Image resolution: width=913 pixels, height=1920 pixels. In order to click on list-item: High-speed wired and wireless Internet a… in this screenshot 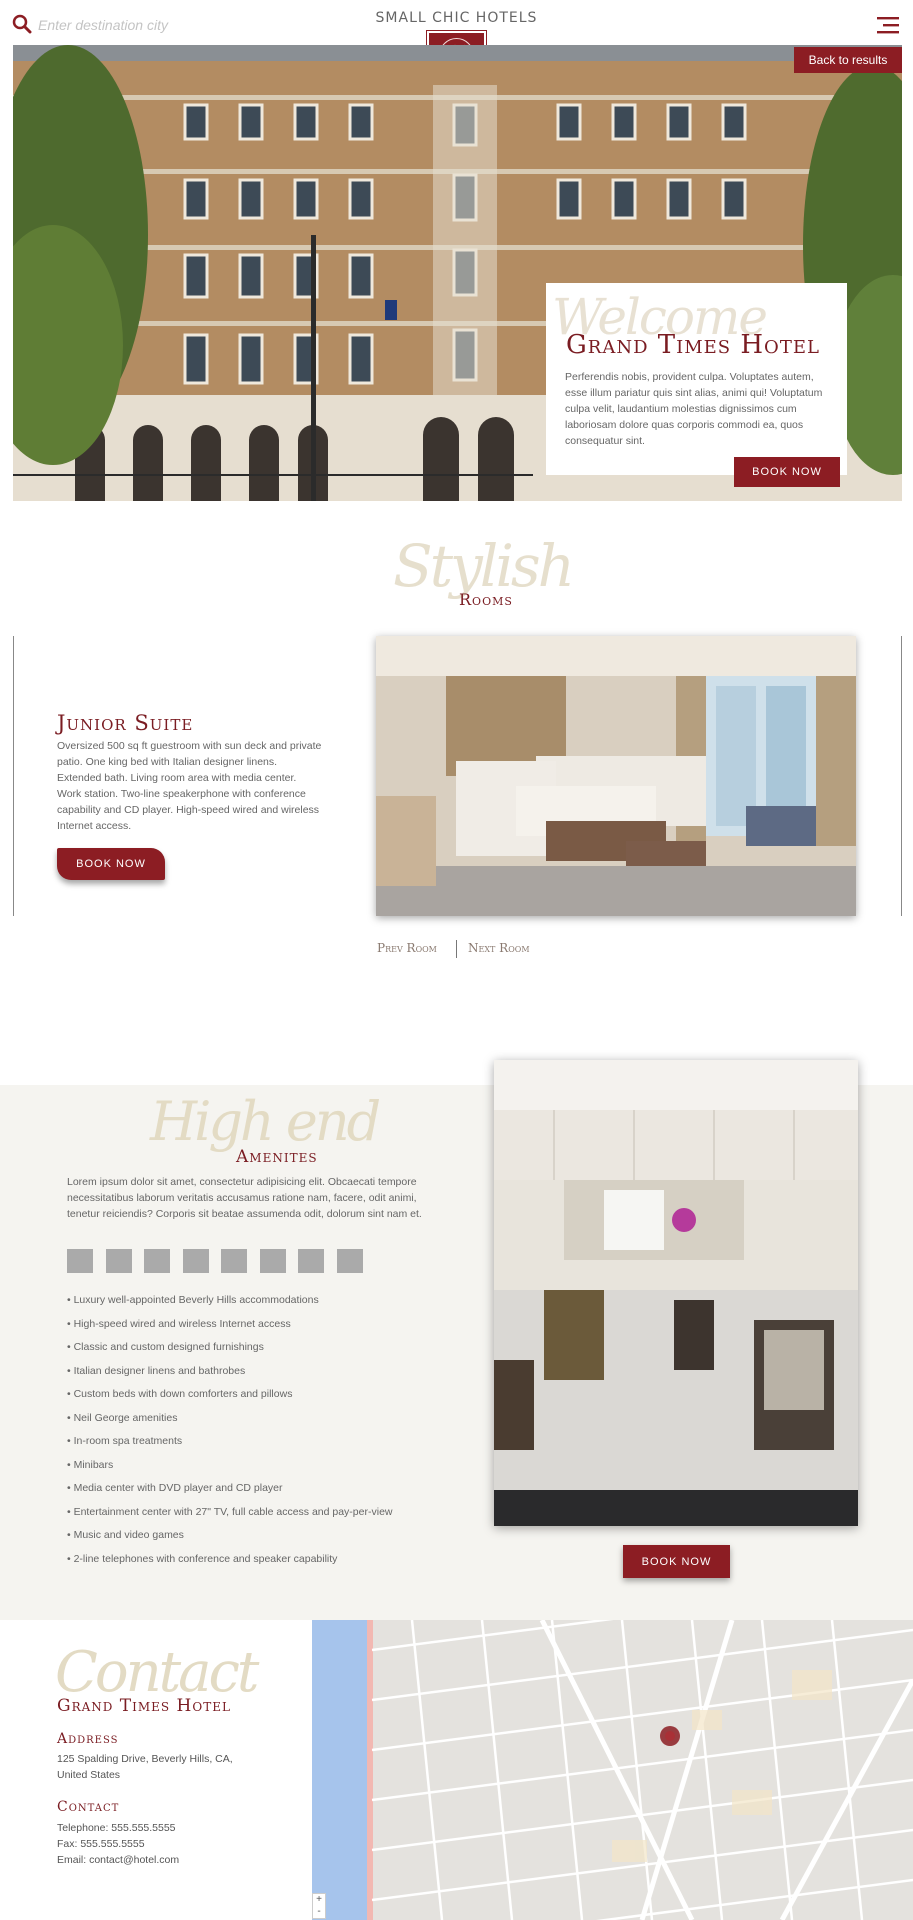, I will do `click(230, 1330)`.